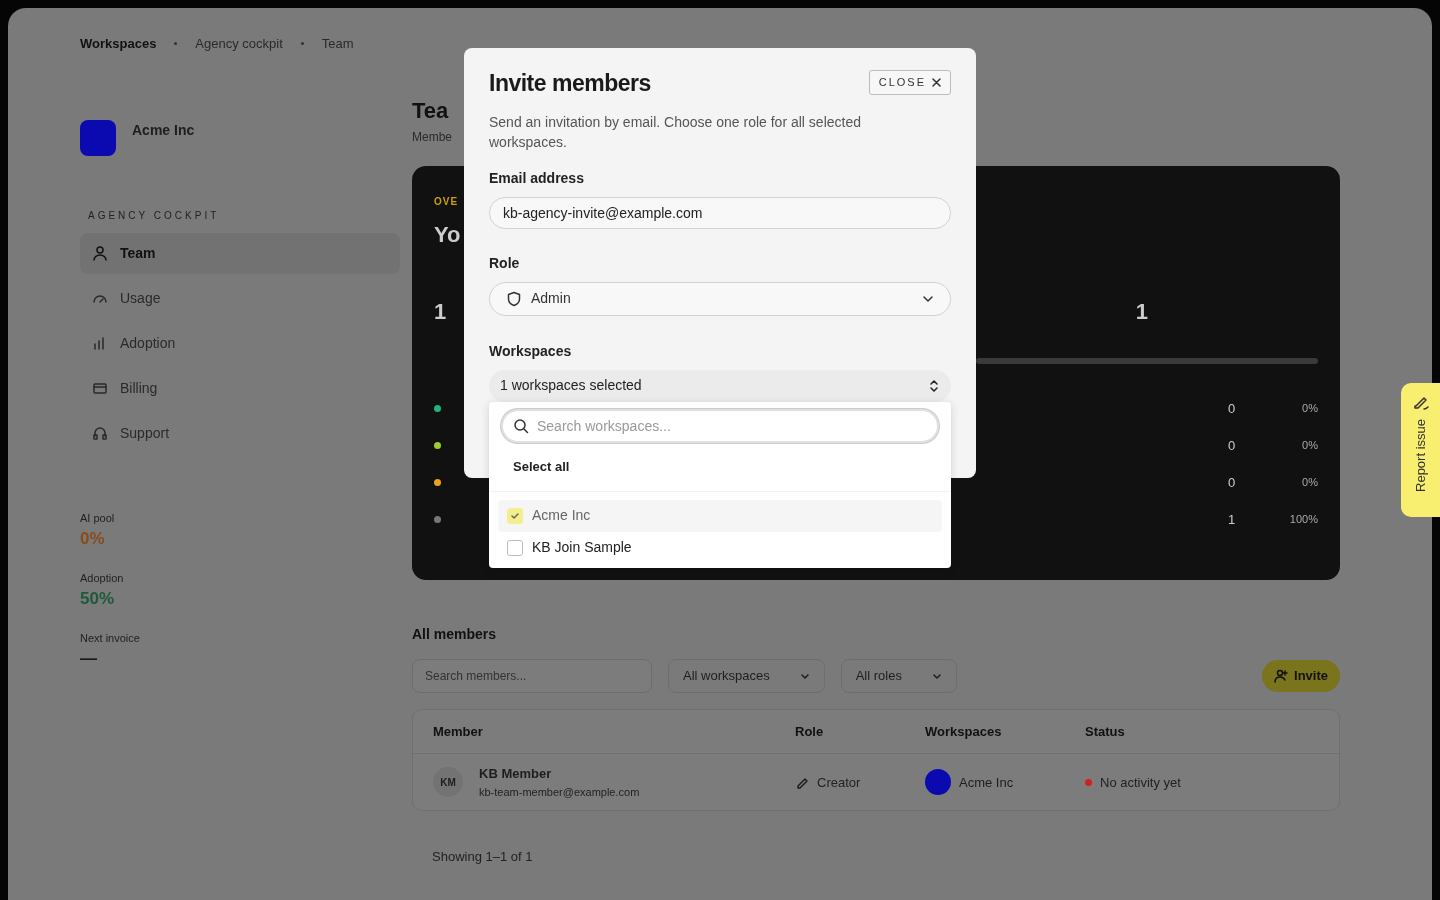 This screenshot has width=1440, height=900. What do you see at coordinates (802, 782) in the screenshot?
I see `pencil-icon` at bounding box center [802, 782].